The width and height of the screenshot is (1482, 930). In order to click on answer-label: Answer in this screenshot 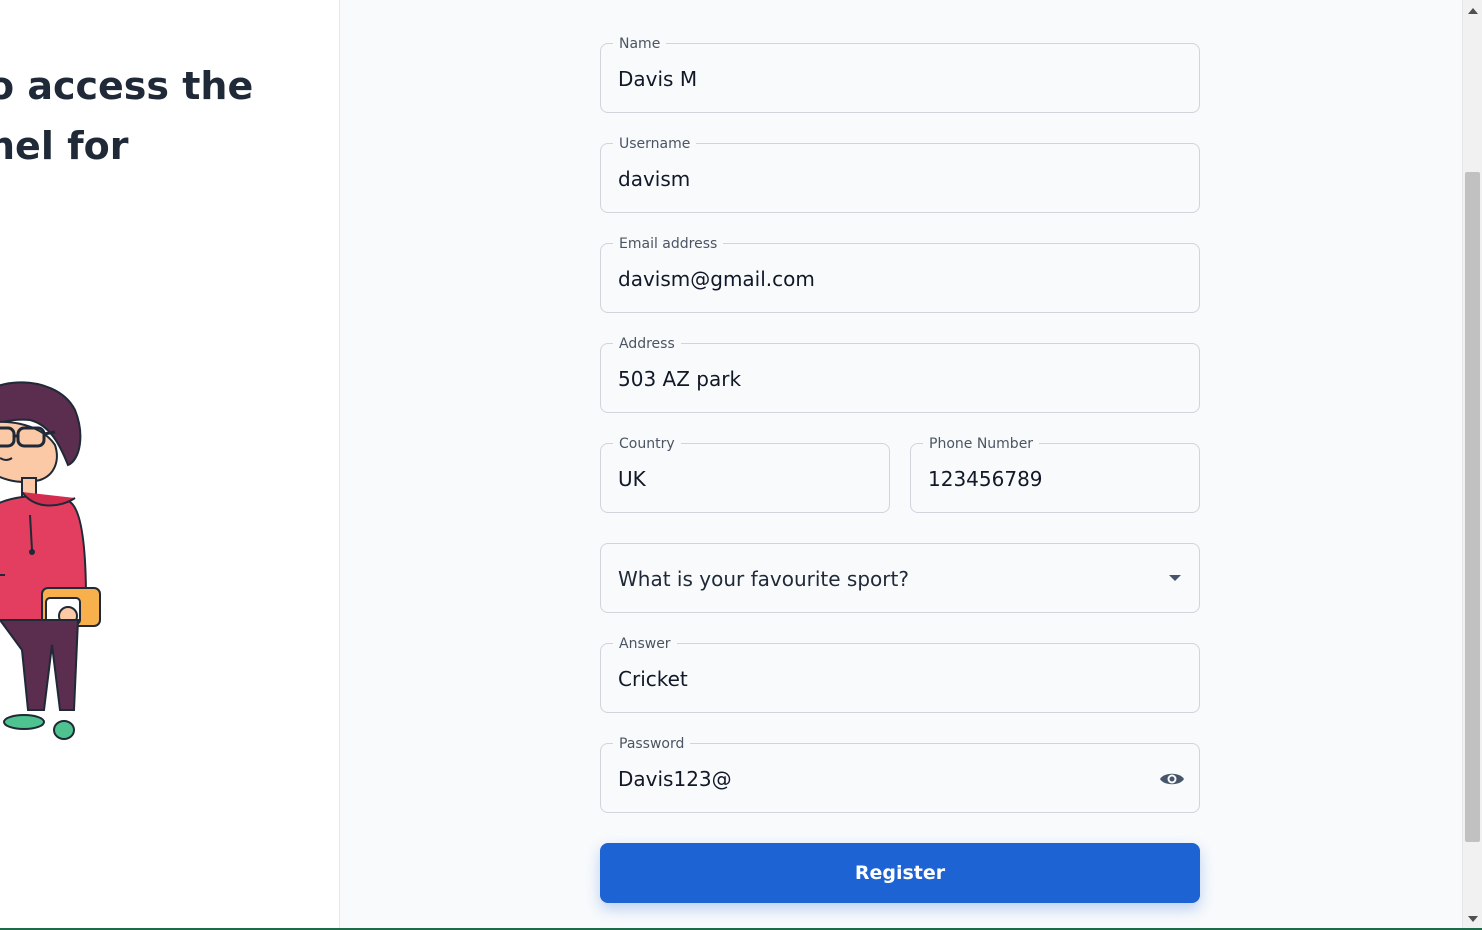, I will do `click(645, 644)`.